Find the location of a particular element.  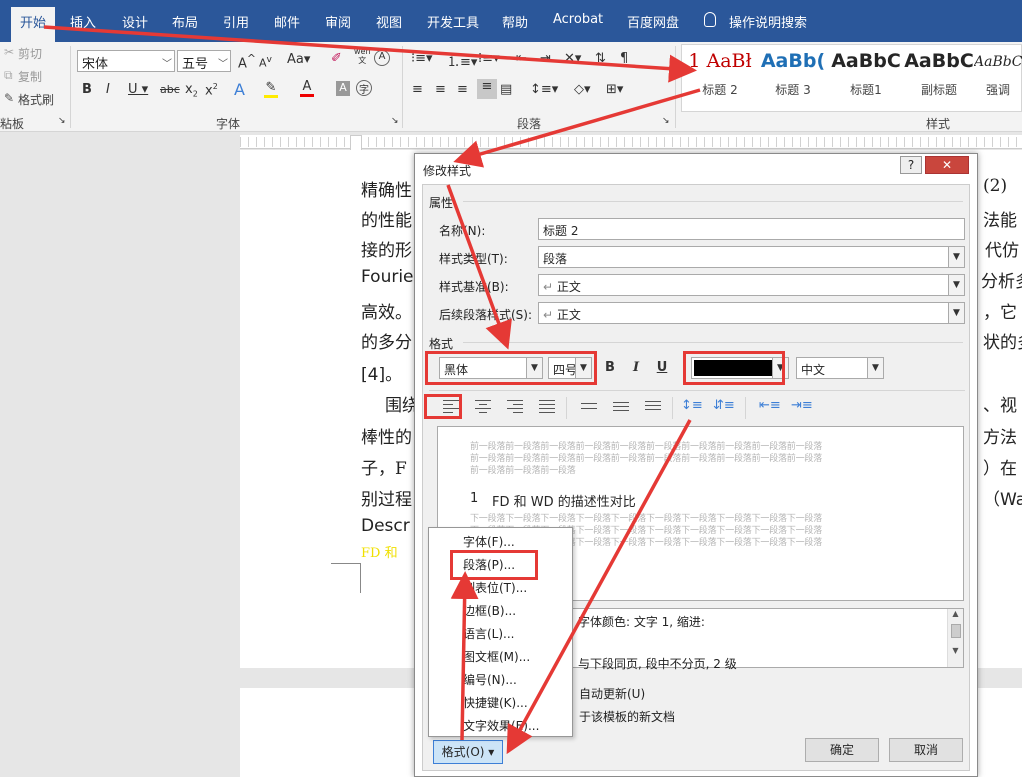

underline-button: U ▾ is located at coordinates (138, 89).